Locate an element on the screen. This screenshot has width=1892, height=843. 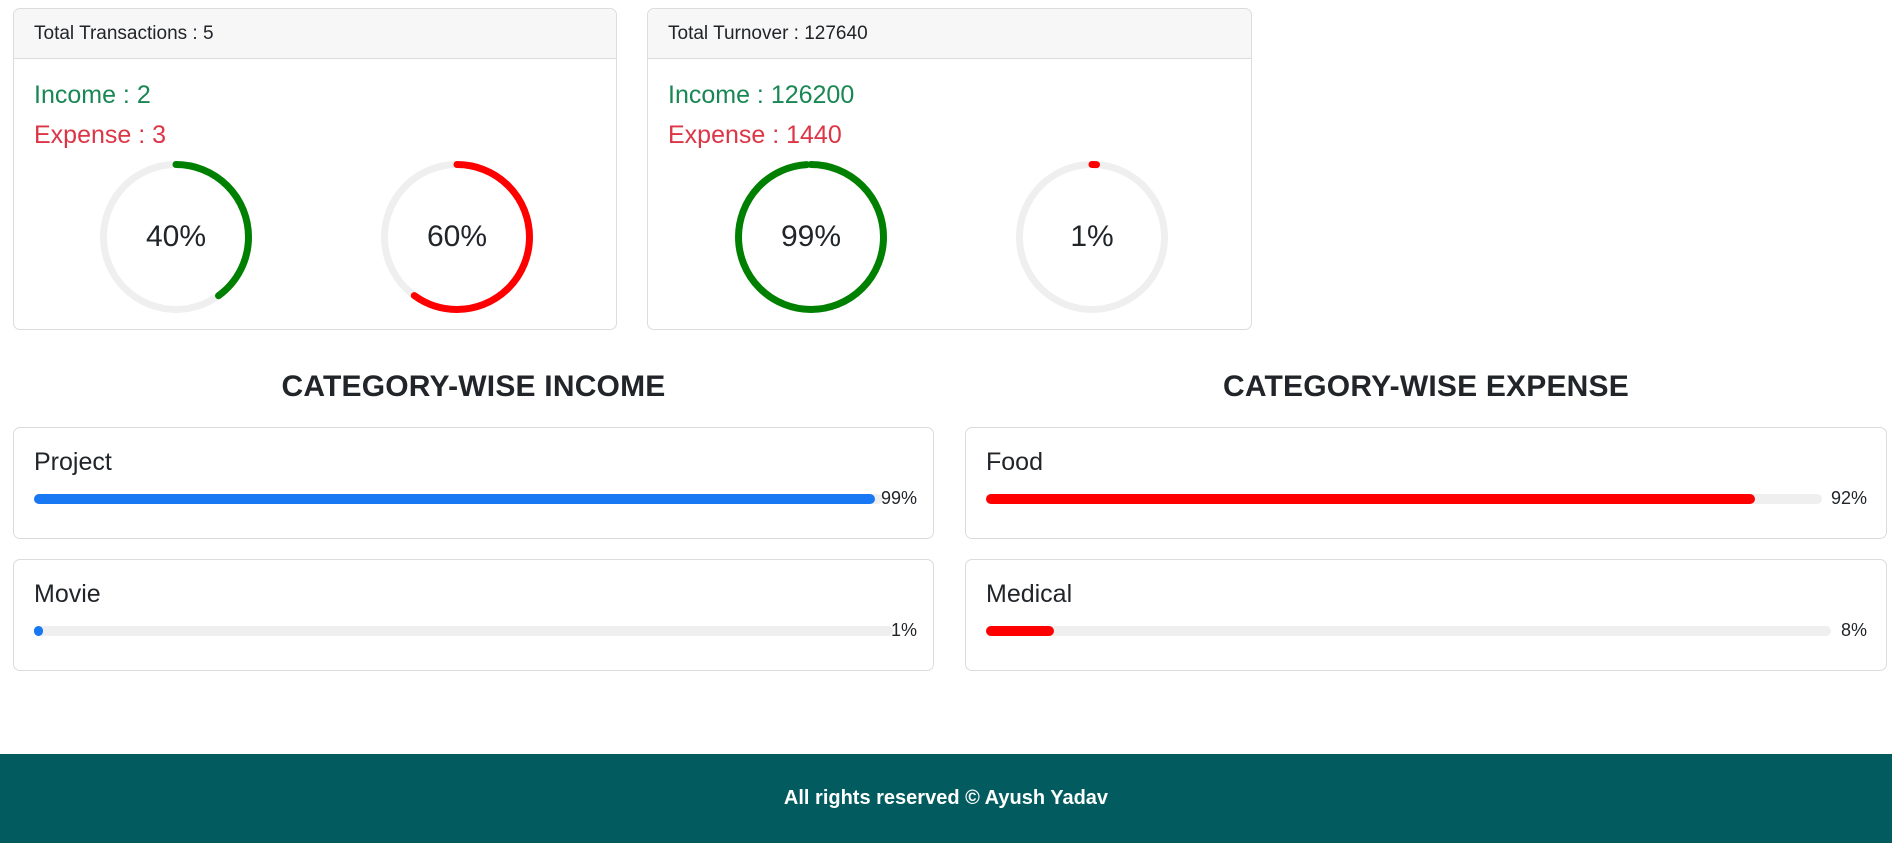
transactions-income-ring: 40% is located at coordinates (176, 237).